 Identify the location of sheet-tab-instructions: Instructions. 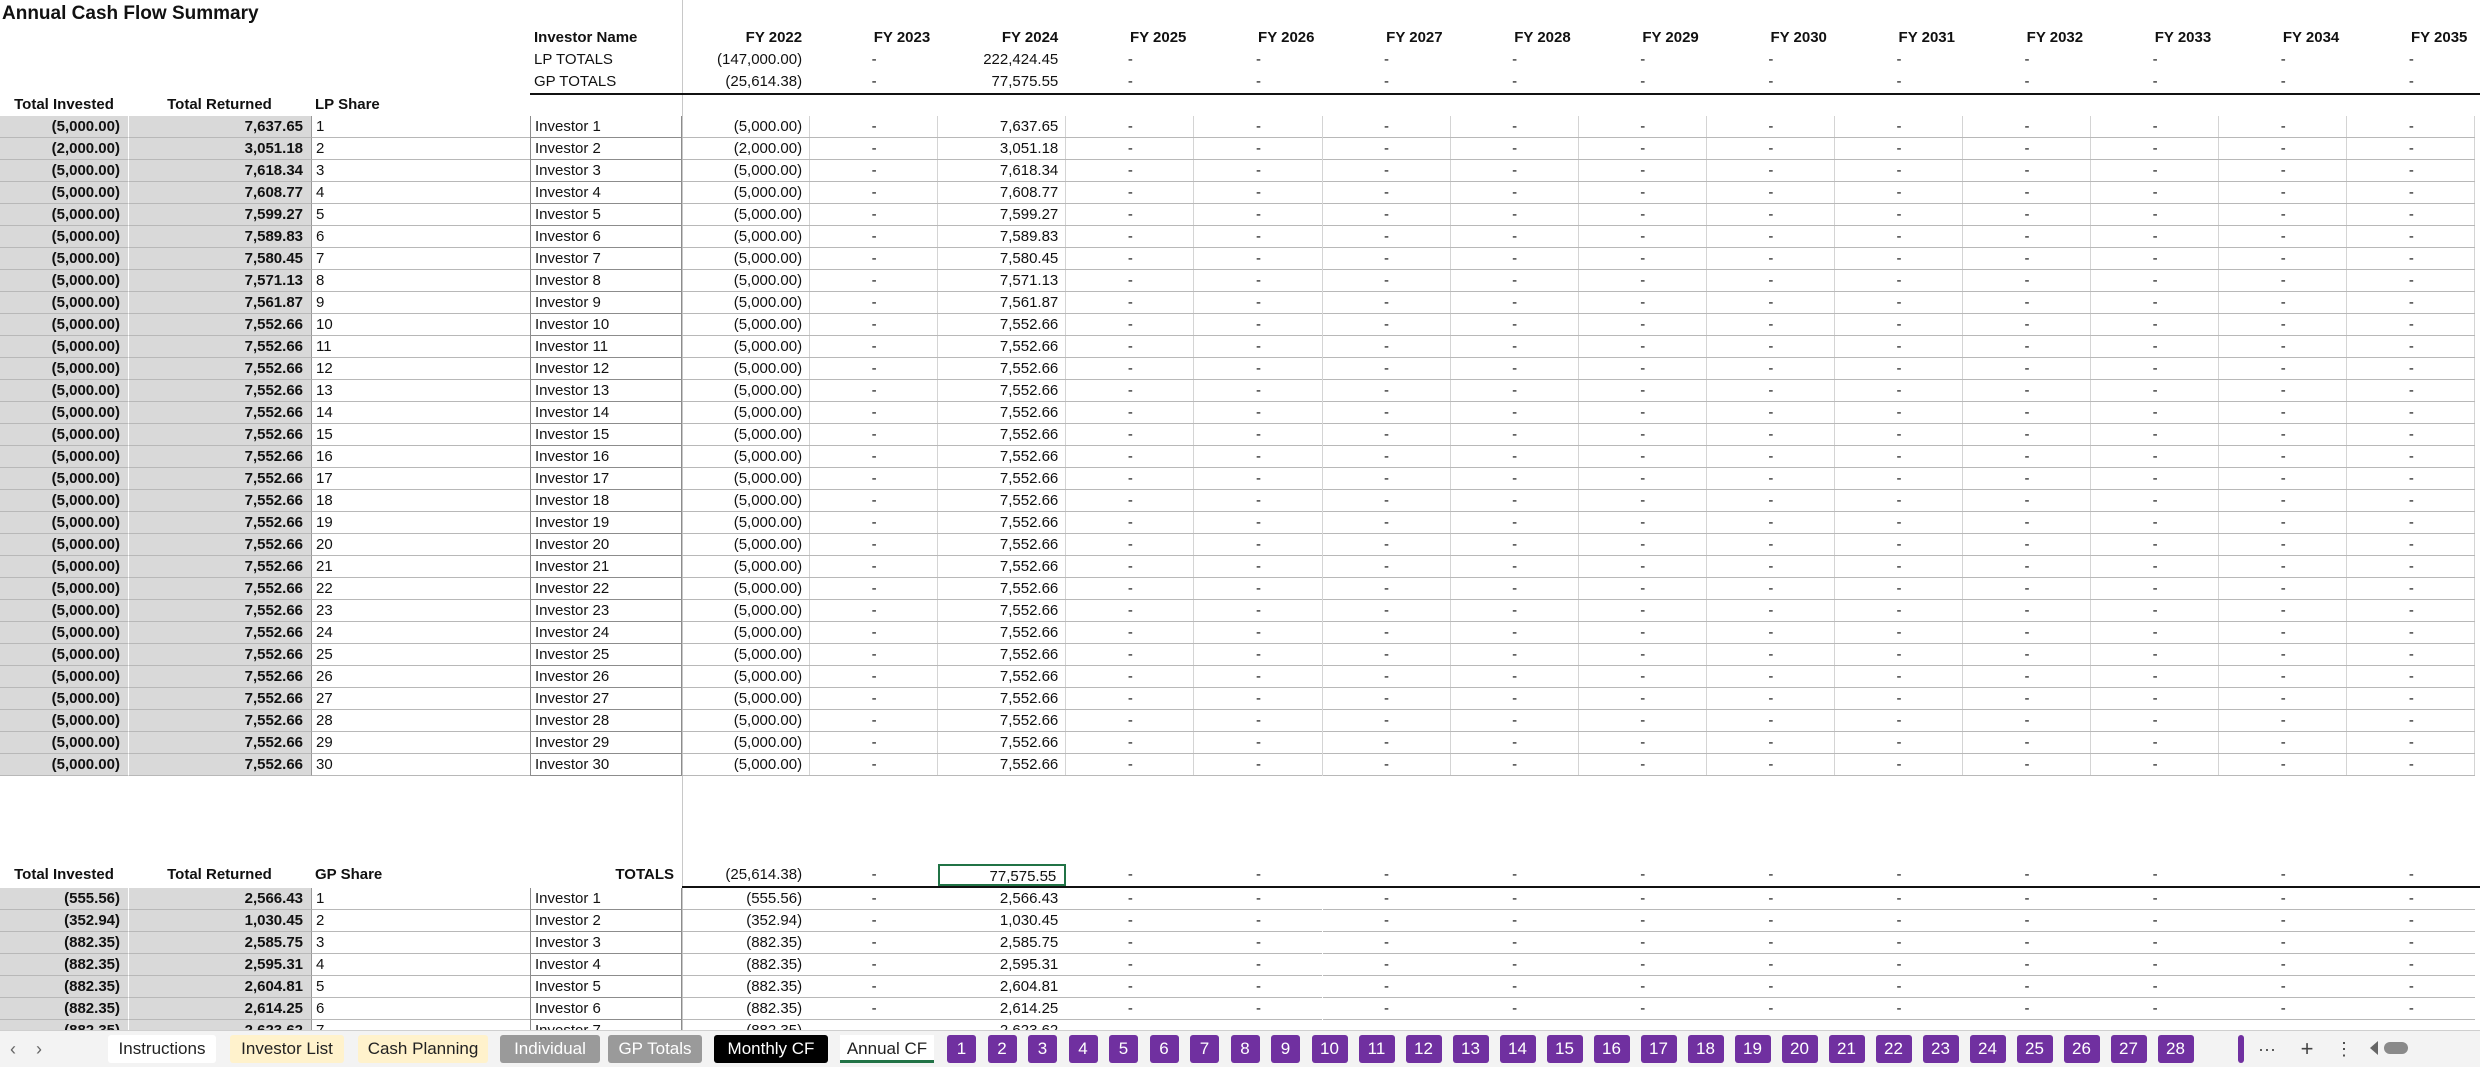
(162, 1049).